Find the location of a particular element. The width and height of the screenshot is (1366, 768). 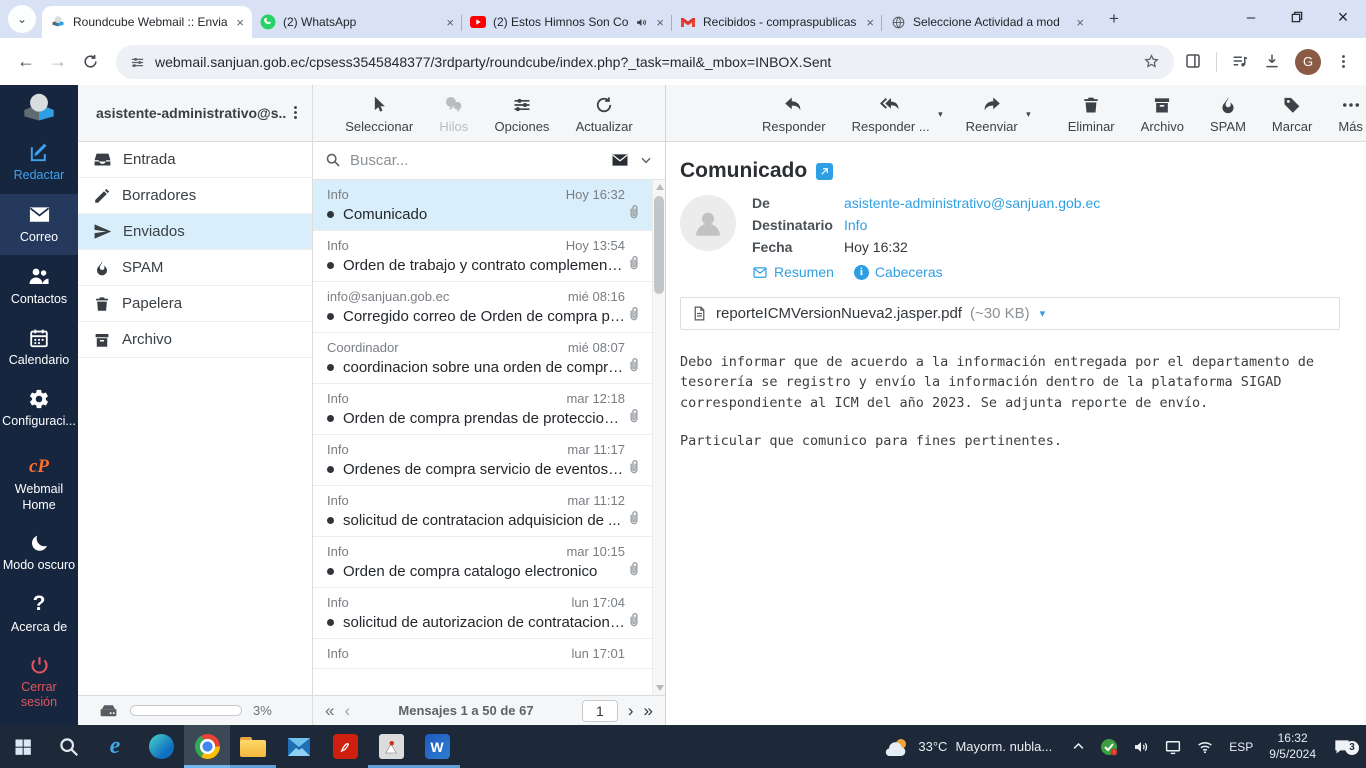

account-menu-icon is located at coordinates (295, 113).